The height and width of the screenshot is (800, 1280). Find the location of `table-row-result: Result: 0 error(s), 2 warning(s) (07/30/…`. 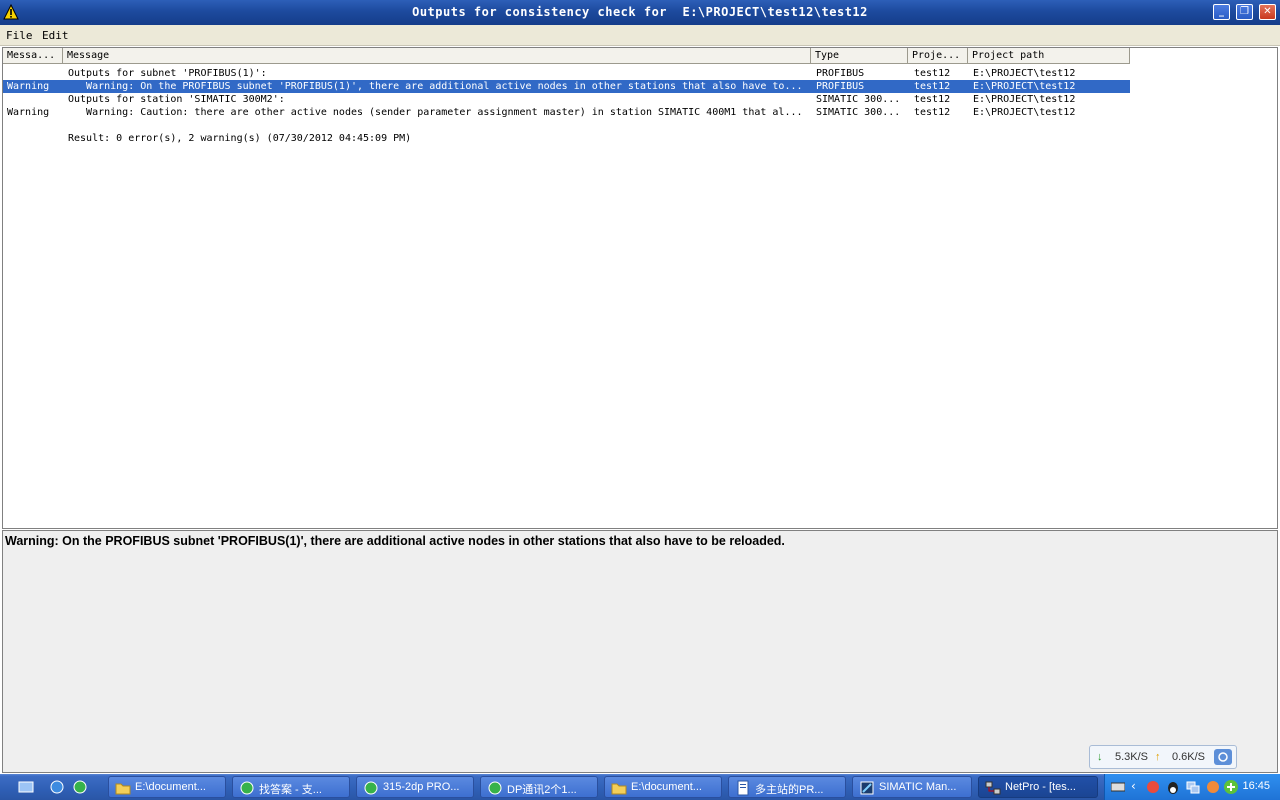

table-row-result: Result: 0 error(s), 2 warning(s) (07/30/… is located at coordinates (566, 138).